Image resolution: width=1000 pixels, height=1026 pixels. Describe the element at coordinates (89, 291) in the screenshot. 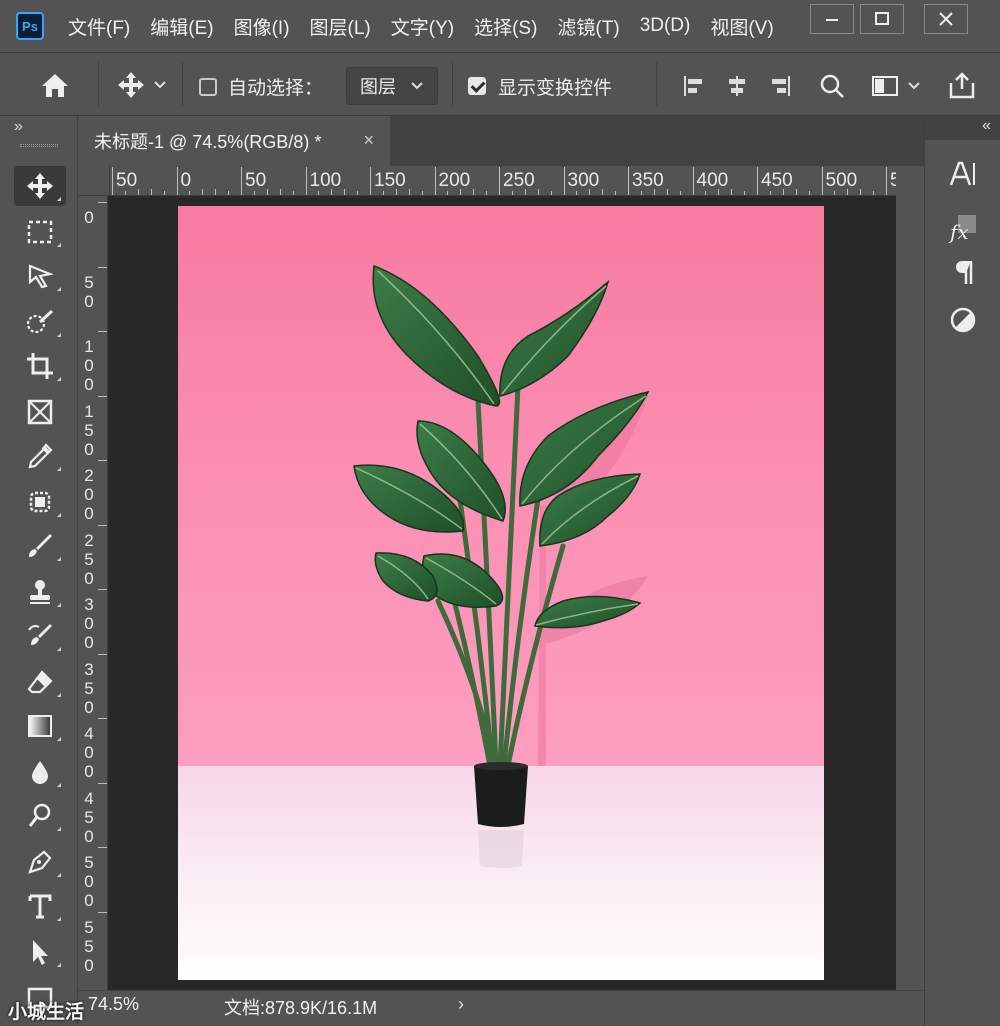

I see `ruler-label: 50` at that location.